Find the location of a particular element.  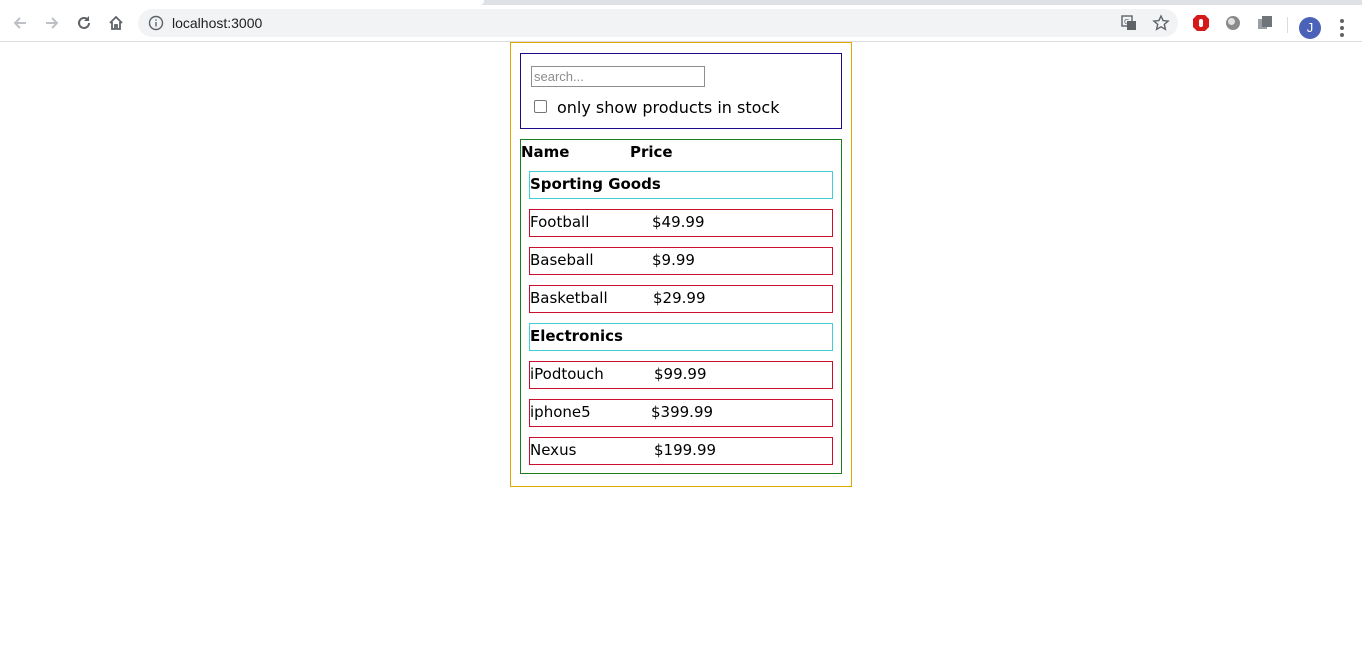

category-label: Electronics is located at coordinates (576, 336).